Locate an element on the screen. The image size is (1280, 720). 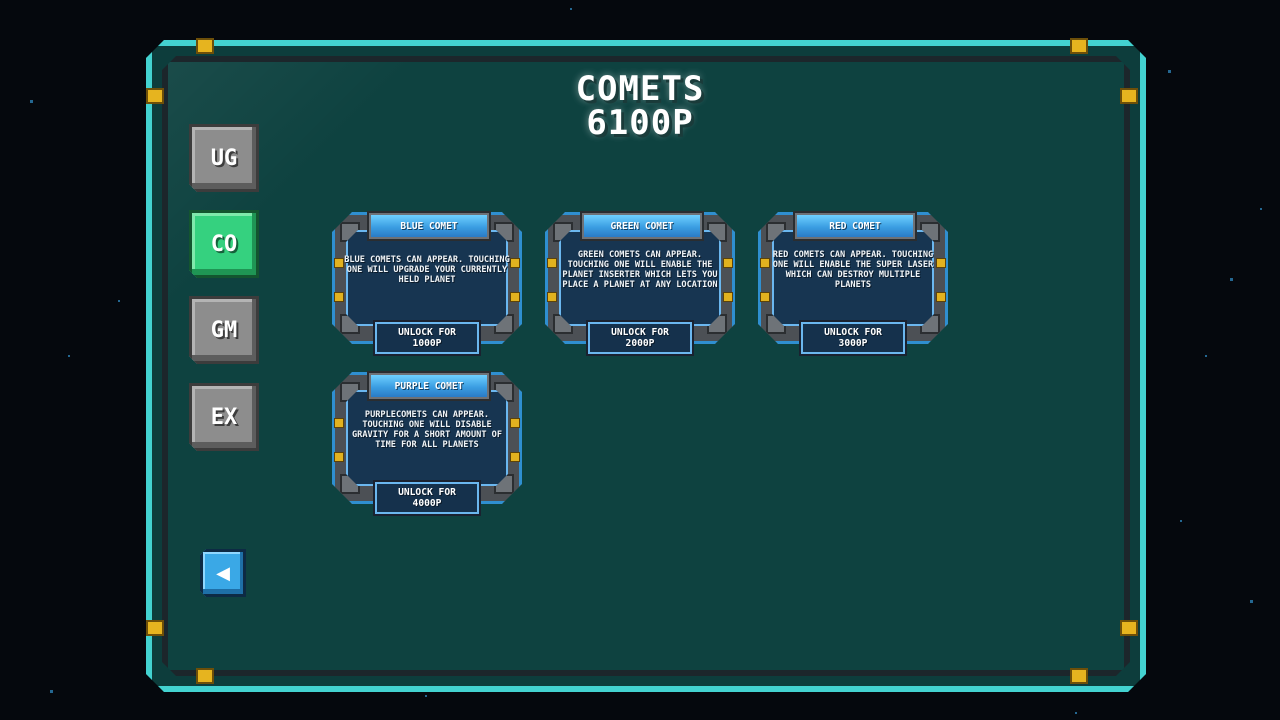
points-balance: 6100P is located at coordinates (640, 123).